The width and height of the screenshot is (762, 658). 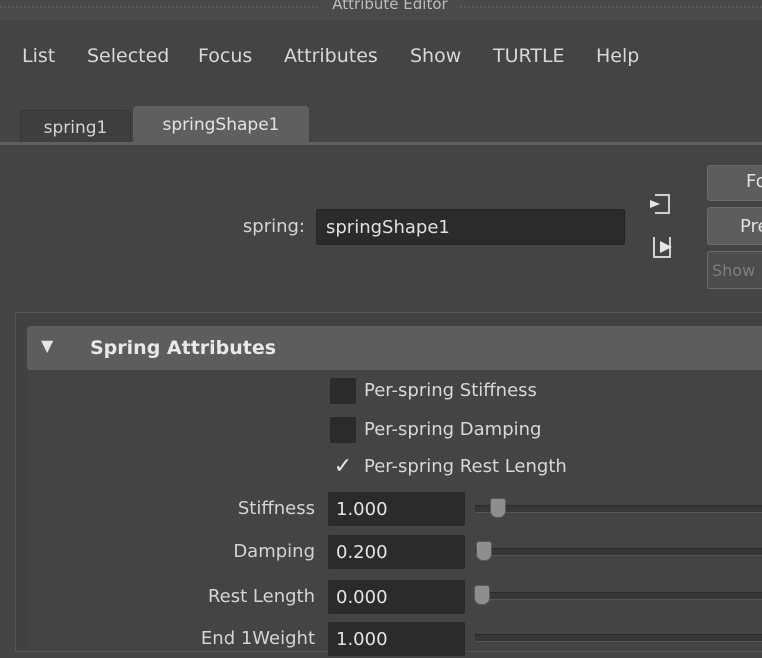 What do you see at coordinates (734, 270) in the screenshot?
I see `show-button: Show` at bounding box center [734, 270].